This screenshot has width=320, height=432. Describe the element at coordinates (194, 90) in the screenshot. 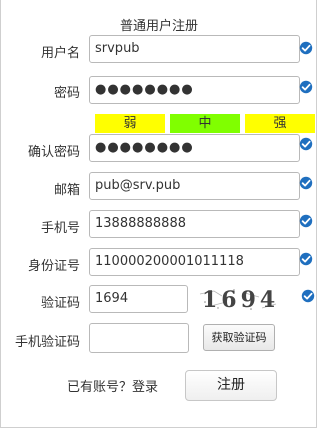

I see `password-field: ●●●●●●●●` at that location.